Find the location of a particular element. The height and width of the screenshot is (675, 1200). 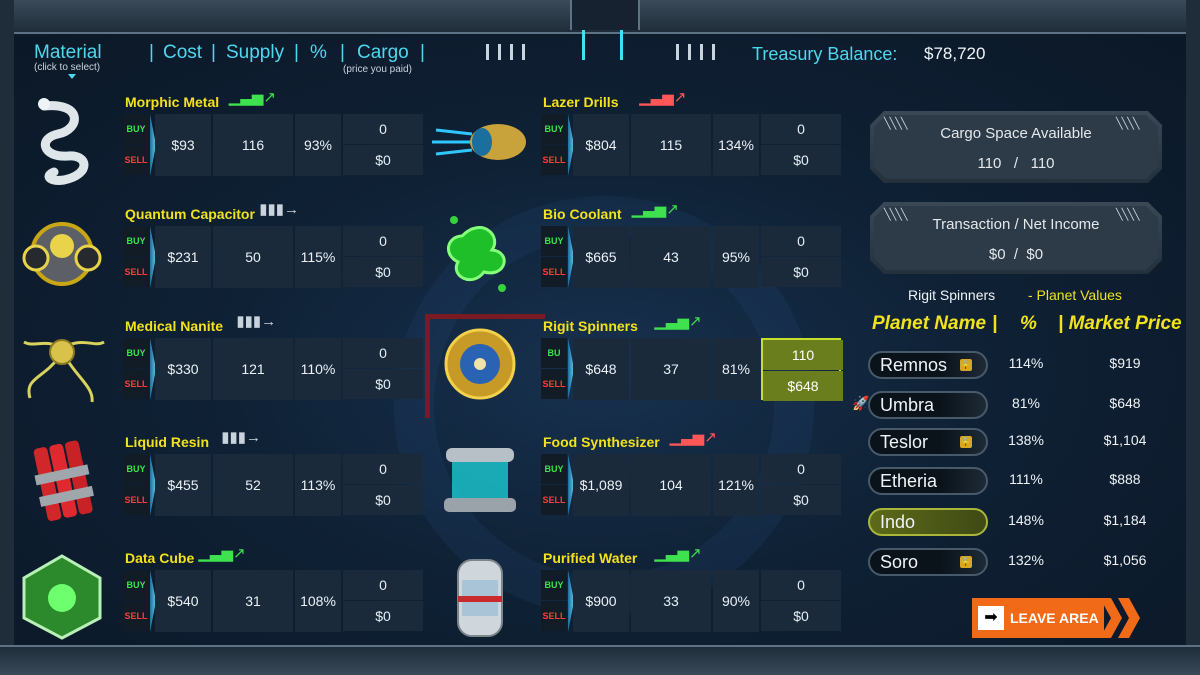

center-marker is located at coordinates (583, 45).